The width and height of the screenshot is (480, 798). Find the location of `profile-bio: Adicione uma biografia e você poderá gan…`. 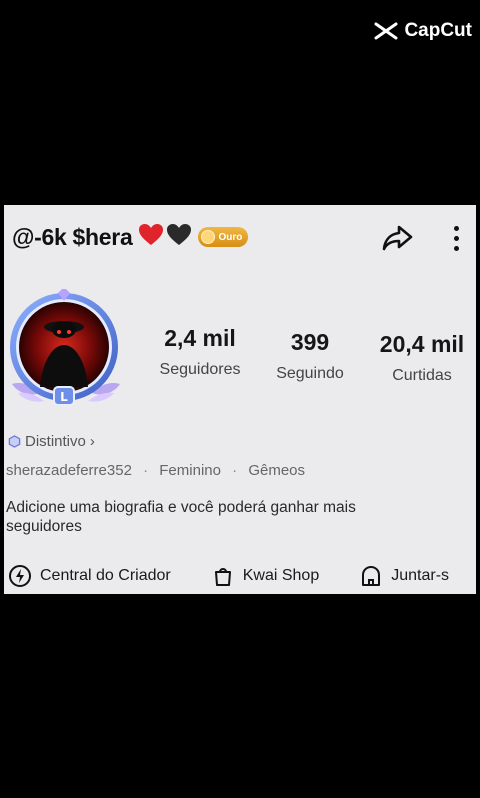

profile-bio: Adicione uma biografia e você poderá gan… is located at coordinates (211, 517).